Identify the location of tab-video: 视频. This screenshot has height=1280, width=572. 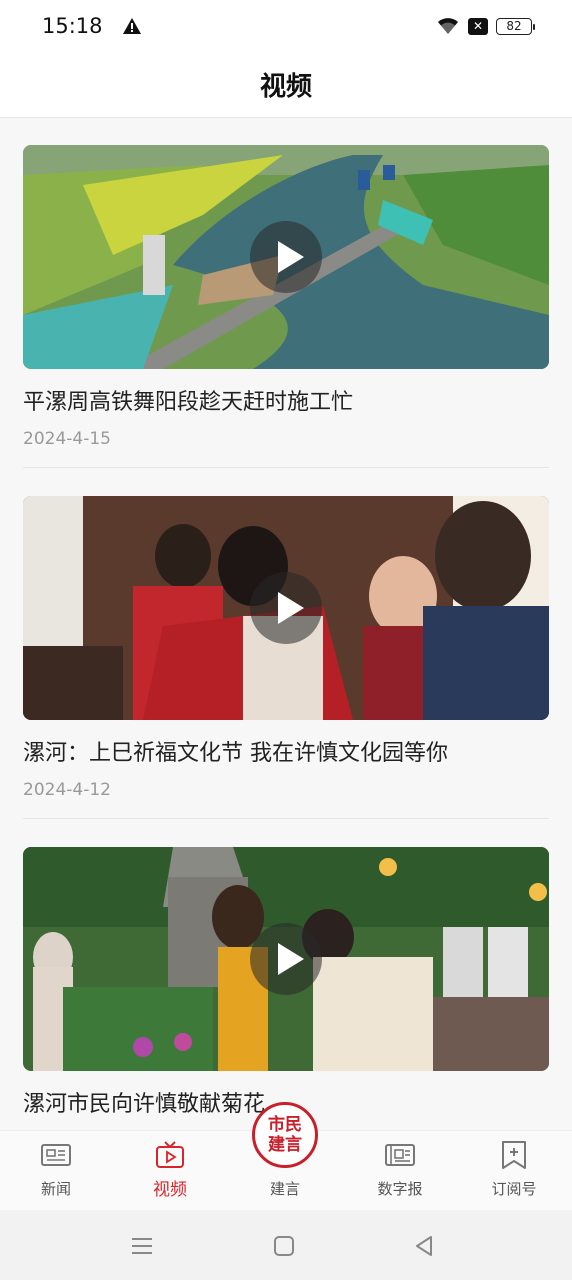
(170, 1171).